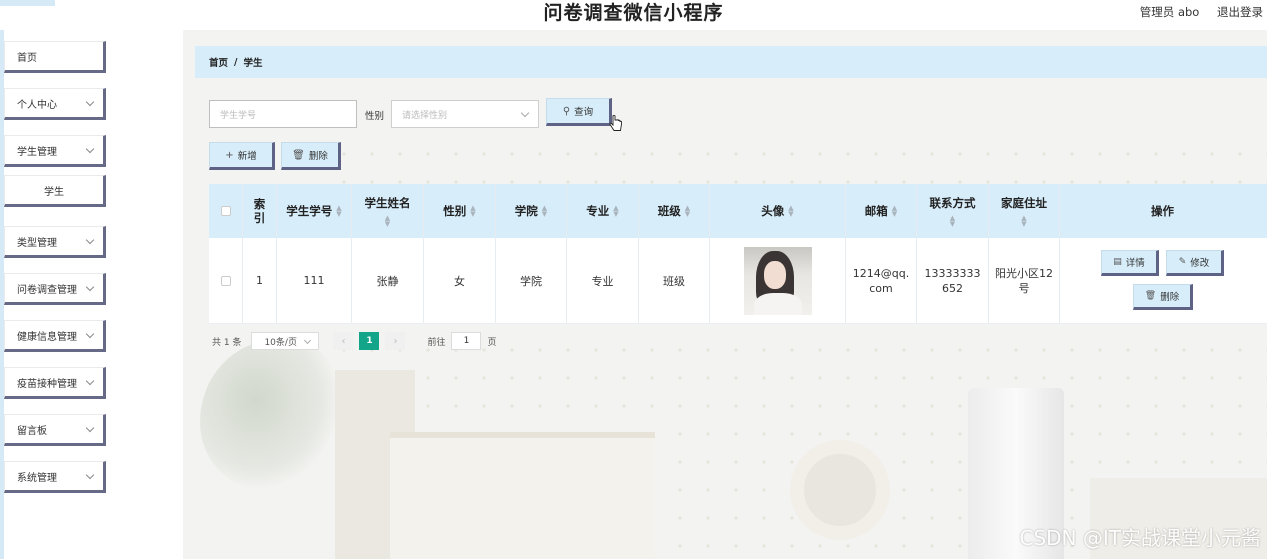  I want to click on user-area: 管理员 abo 退出登录, so click(1194, 12).